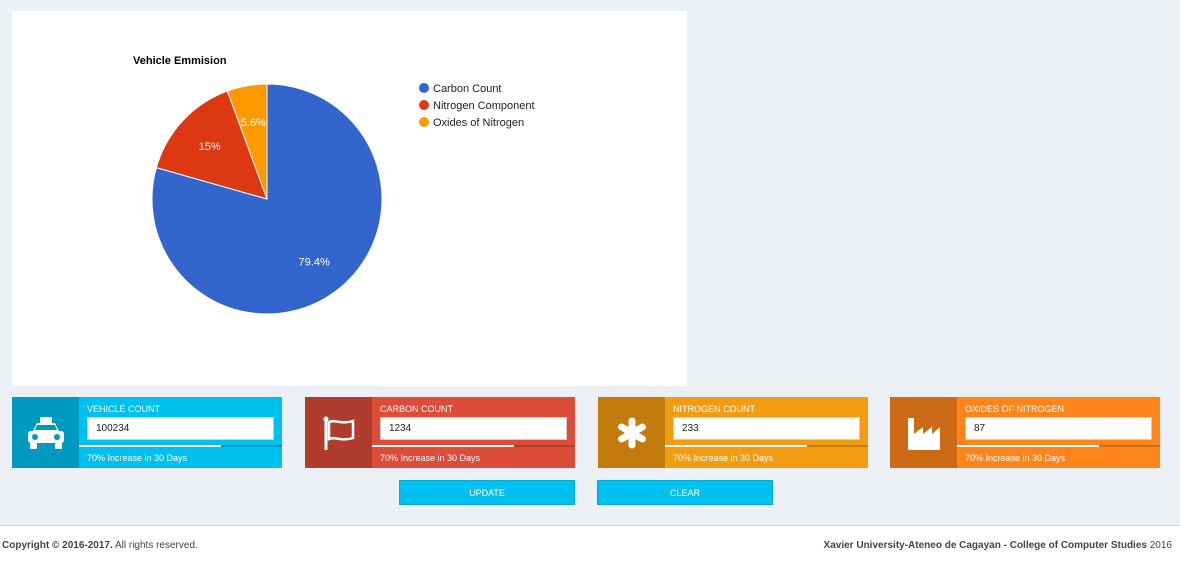  Describe the element at coordinates (923, 432) in the screenshot. I see `industry-icon` at that location.